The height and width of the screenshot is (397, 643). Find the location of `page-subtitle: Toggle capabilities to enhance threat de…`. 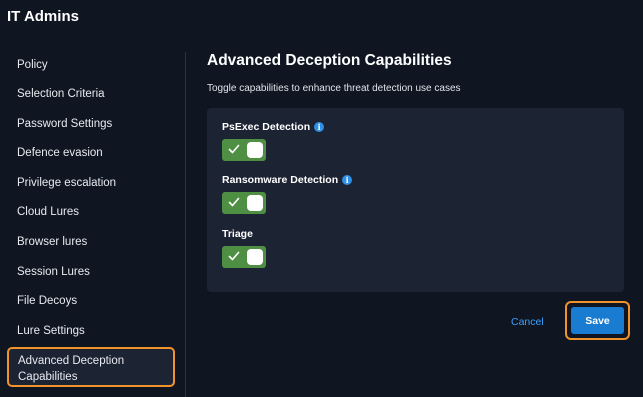

page-subtitle: Toggle capabilities to enhance threat de… is located at coordinates (334, 88).